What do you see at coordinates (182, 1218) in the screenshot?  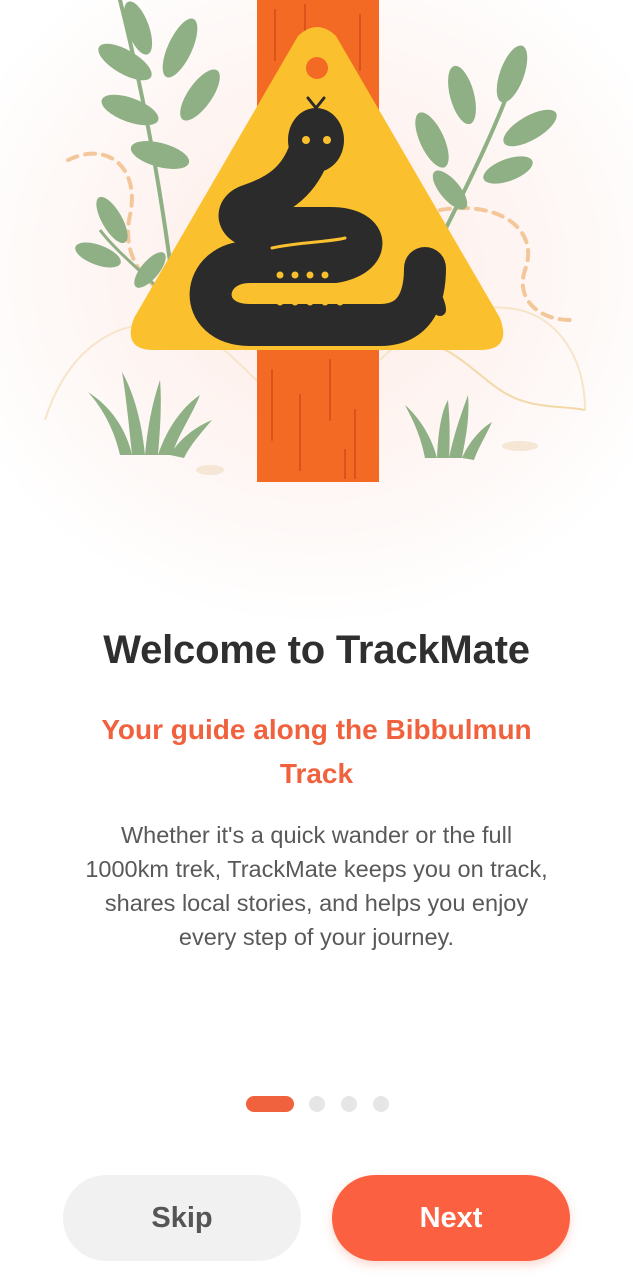 I see `skip-button: Skip` at bounding box center [182, 1218].